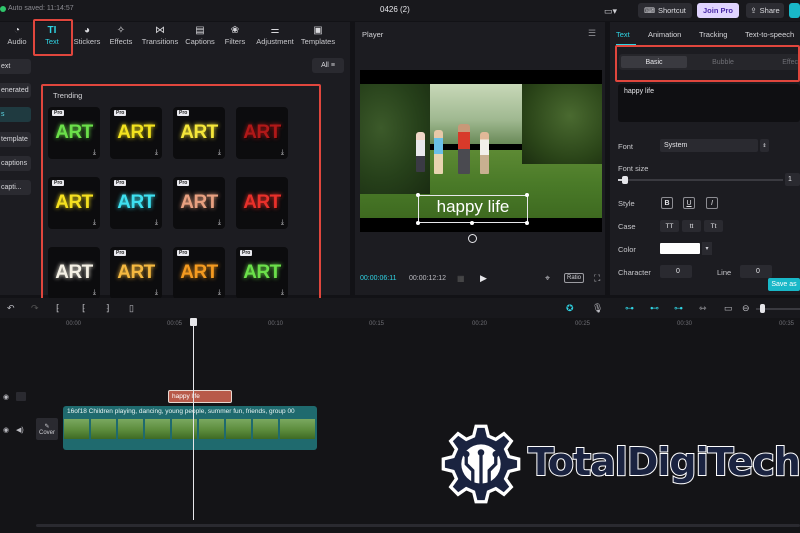  Describe the element at coordinates (592, 33) in the screenshot. I see `menu-icon: ☰` at that location.